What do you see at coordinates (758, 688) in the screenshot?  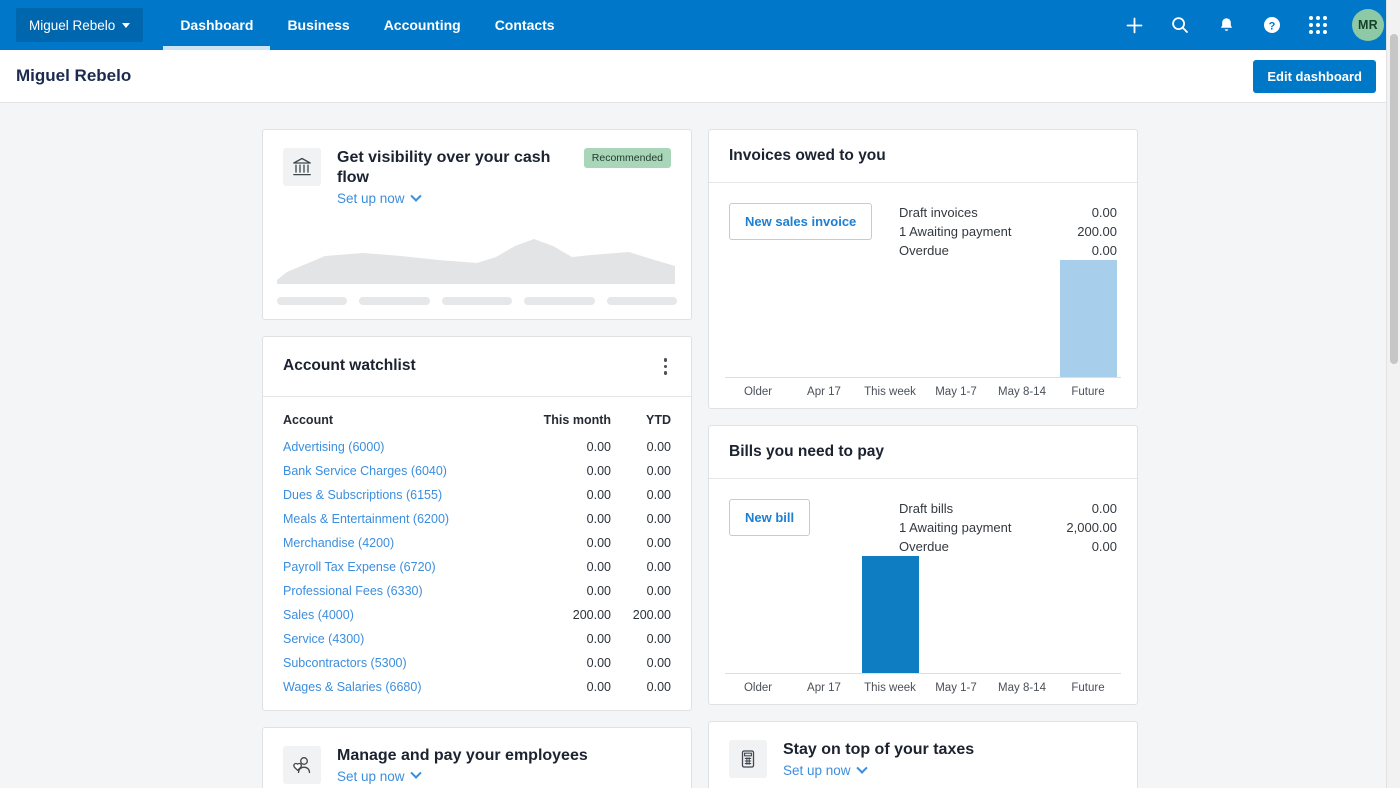 I see `x-axis-tick-label: Older` at bounding box center [758, 688].